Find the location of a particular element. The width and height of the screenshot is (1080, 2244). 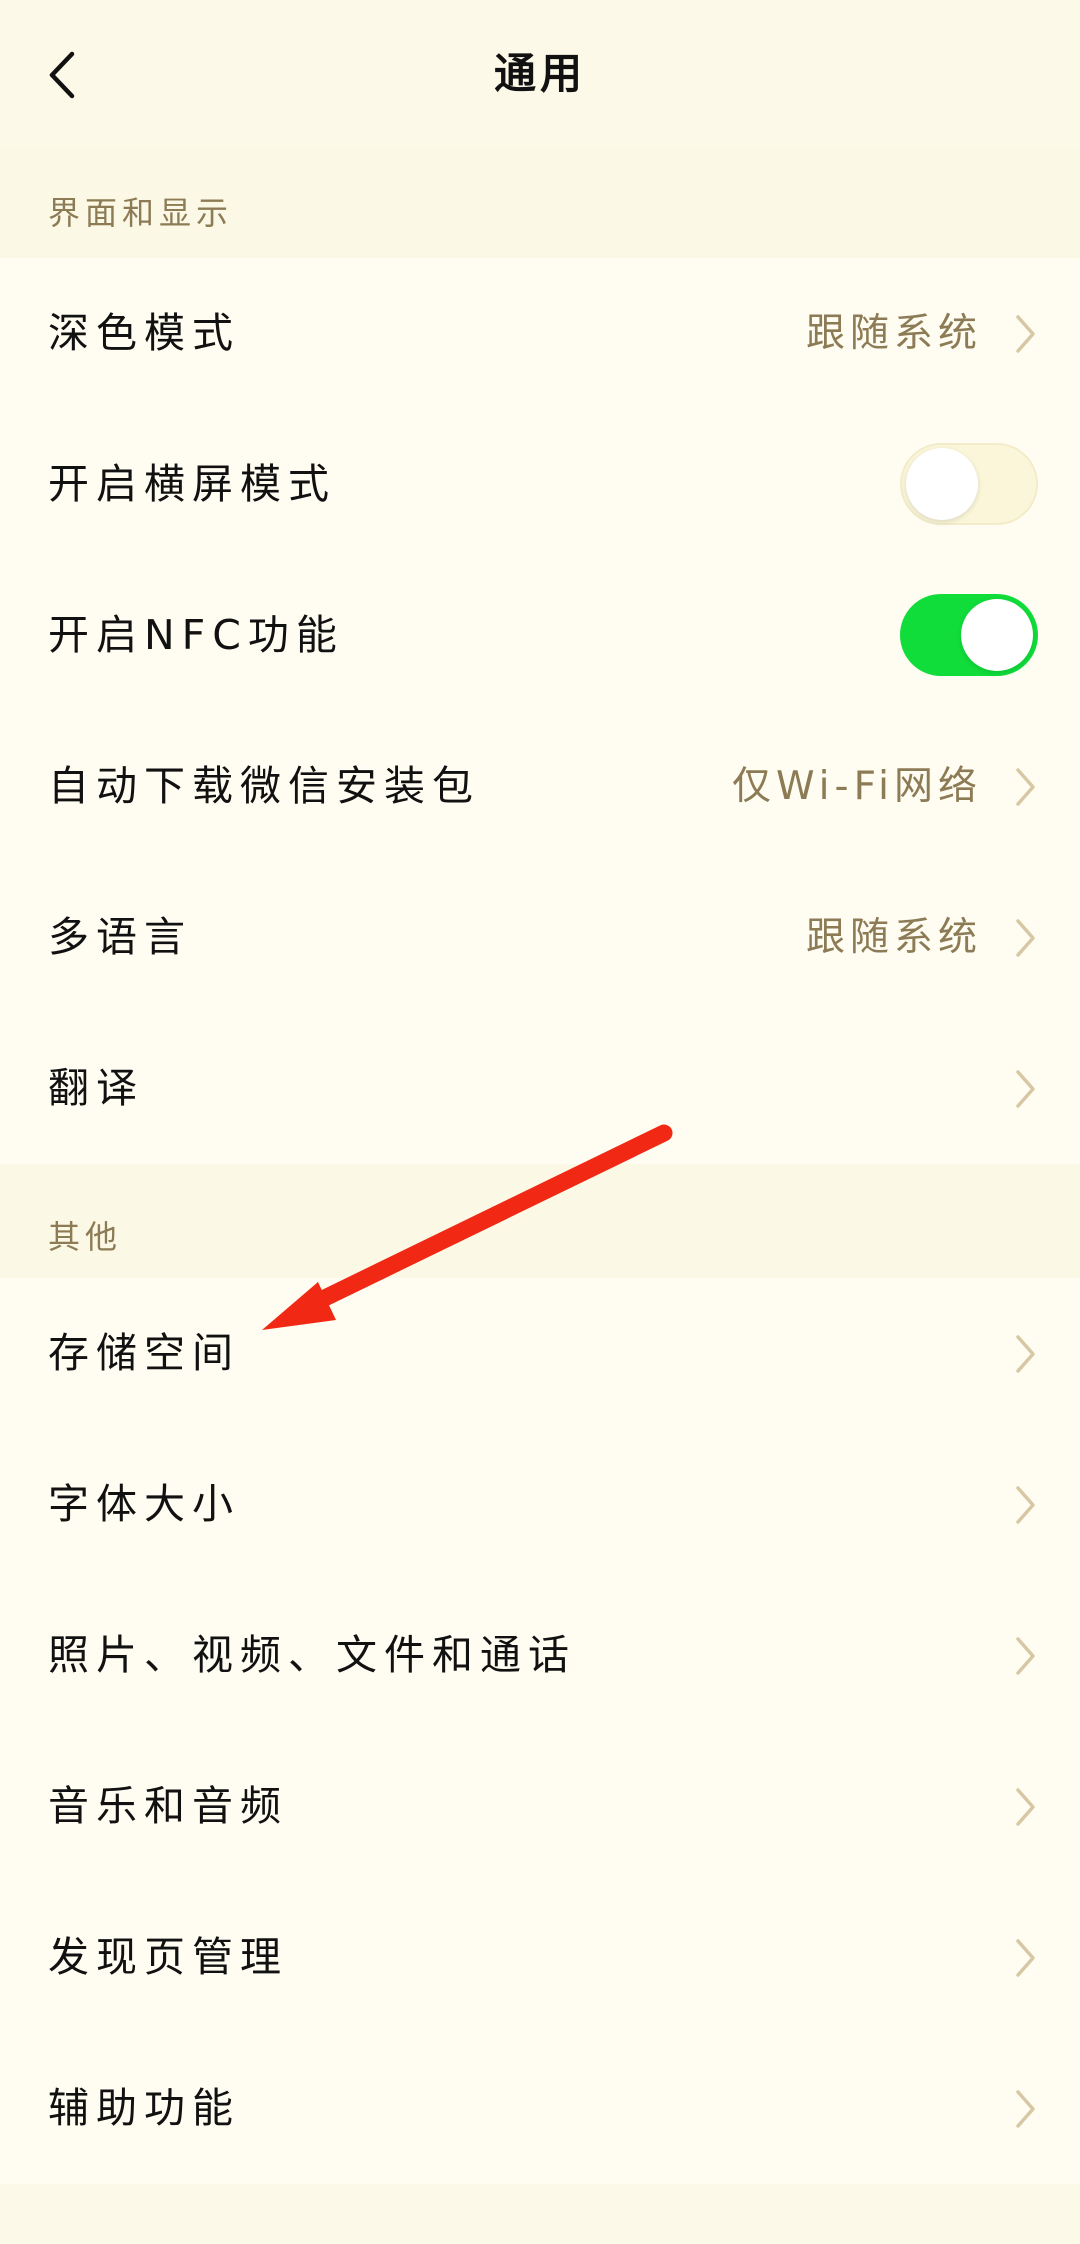

row-title: 存储空间 is located at coordinates (144, 1353).